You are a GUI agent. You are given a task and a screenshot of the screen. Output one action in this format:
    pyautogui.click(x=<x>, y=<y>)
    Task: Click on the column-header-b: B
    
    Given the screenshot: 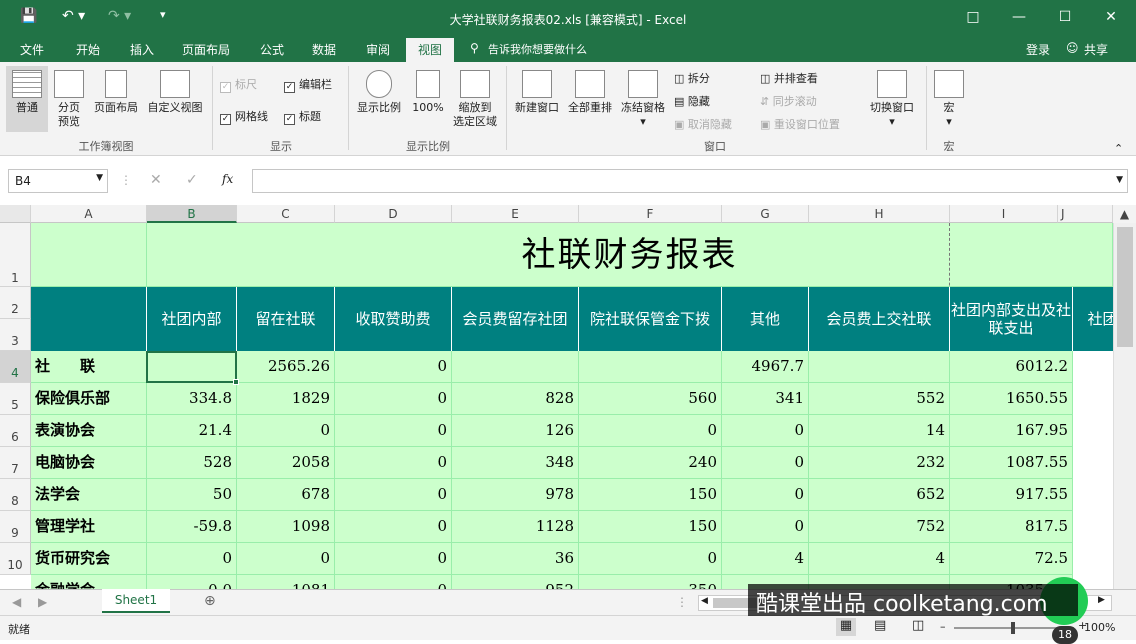 What is the action you would take?
    pyautogui.click(x=192, y=214)
    